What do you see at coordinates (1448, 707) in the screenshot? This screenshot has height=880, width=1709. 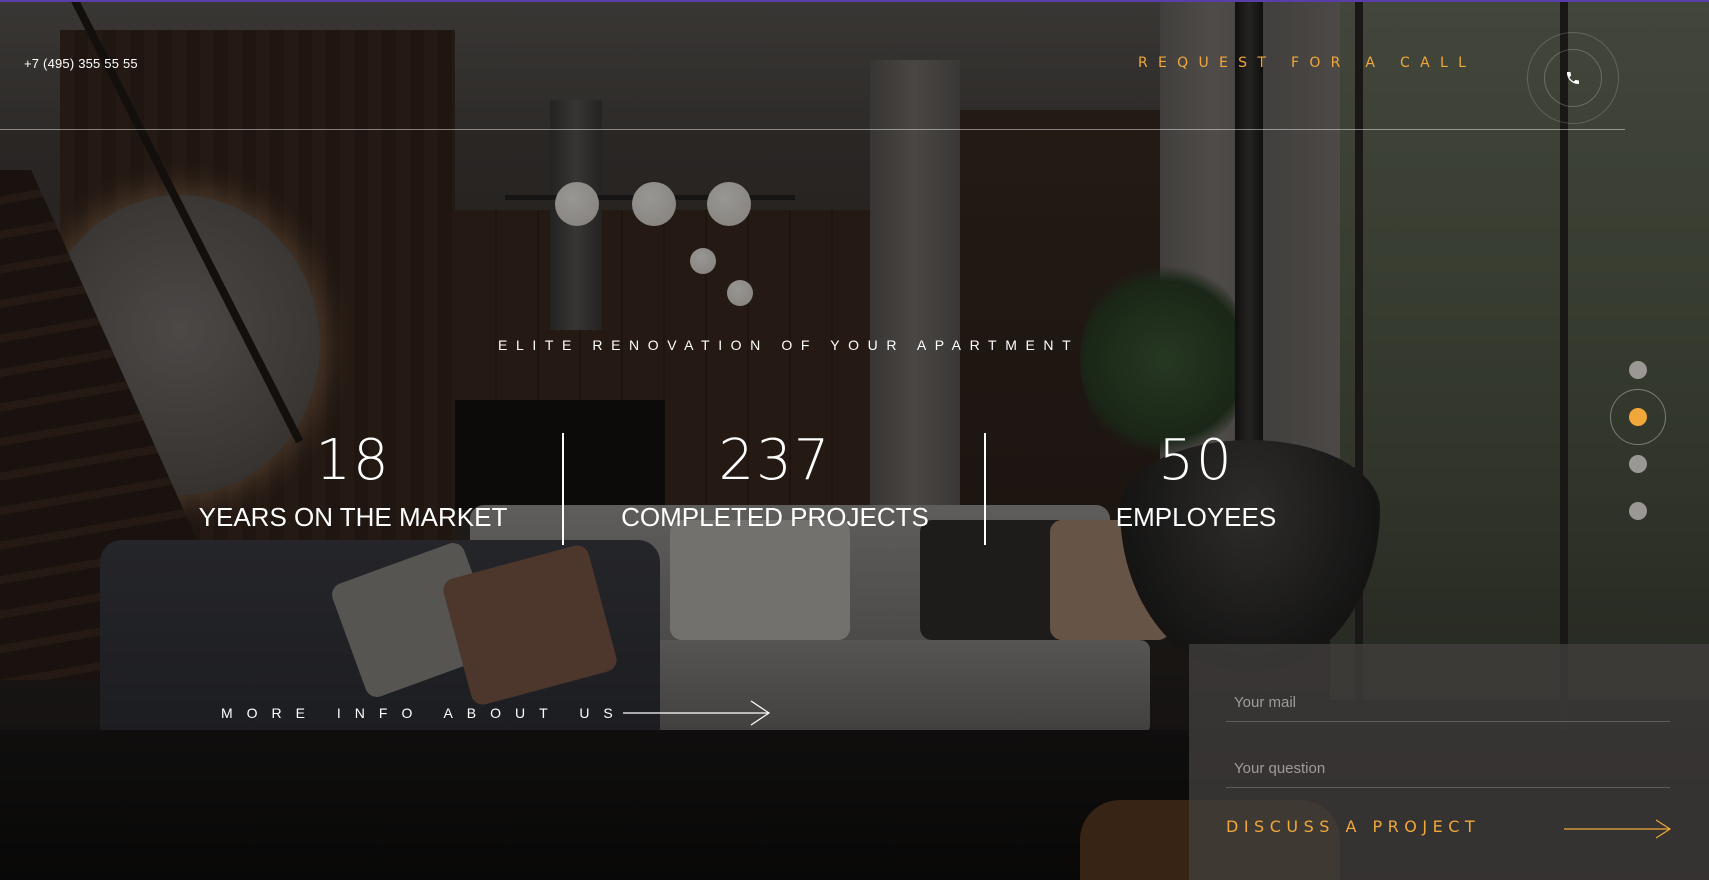 I see `email-field` at bounding box center [1448, 707].